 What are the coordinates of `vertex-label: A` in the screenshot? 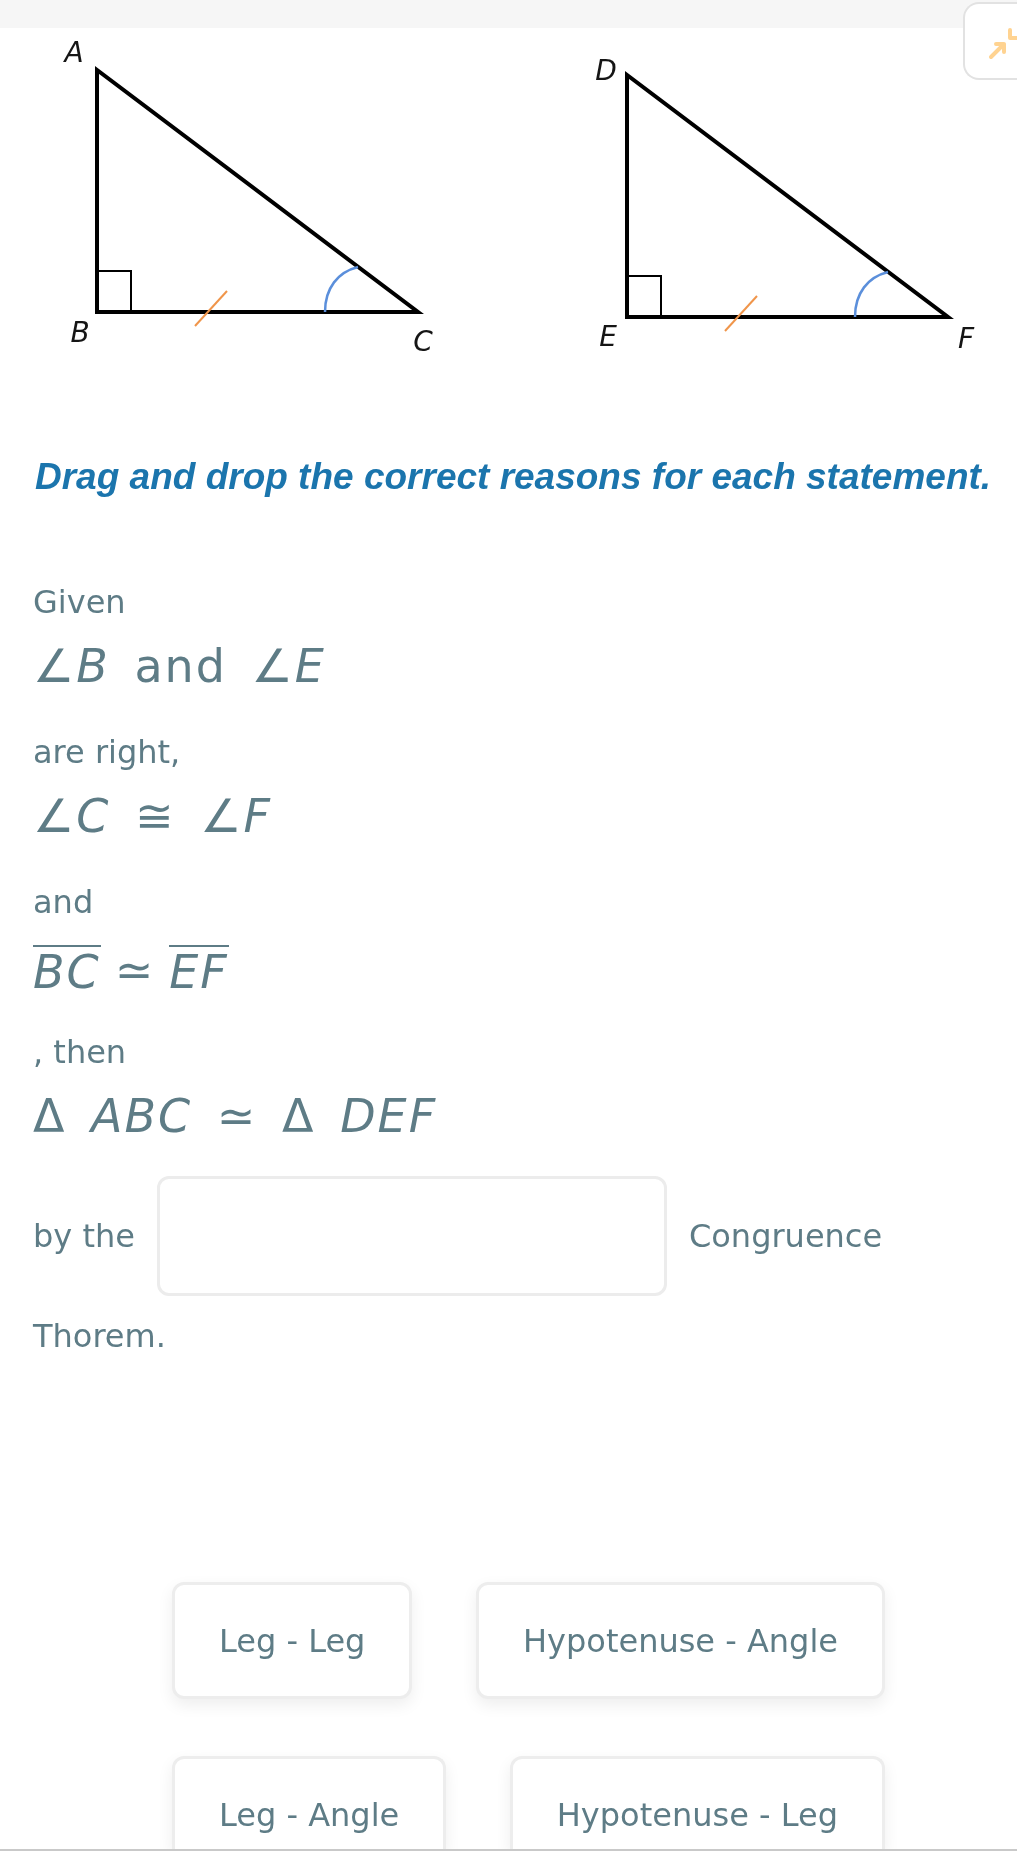 It's located at (74, 52).